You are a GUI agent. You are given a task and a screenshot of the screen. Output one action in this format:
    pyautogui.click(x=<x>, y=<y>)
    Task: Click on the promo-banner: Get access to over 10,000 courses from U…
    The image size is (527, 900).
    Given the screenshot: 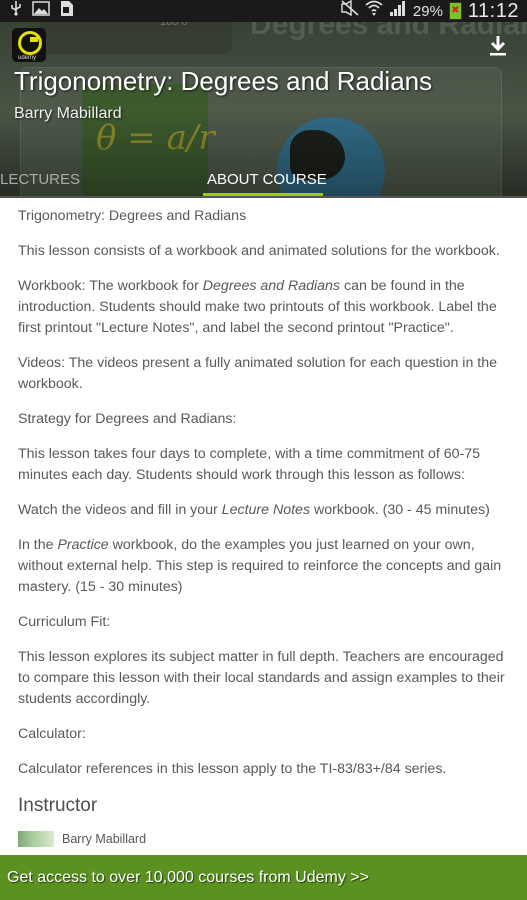 What is the action you would take?
    pyautogui.click(x=263, y=877)
    